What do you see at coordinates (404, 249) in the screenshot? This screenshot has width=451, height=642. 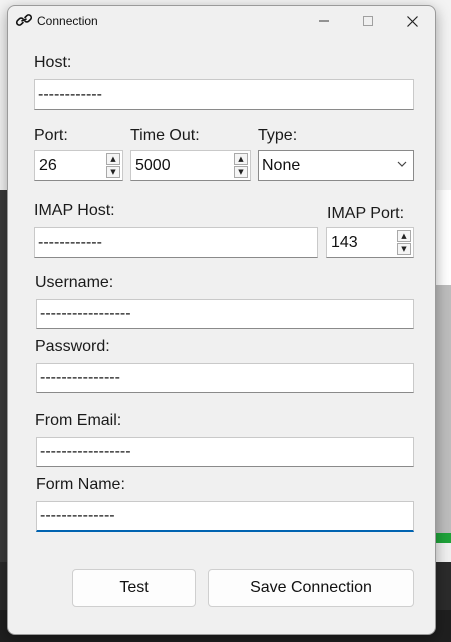 I see `imap-port-decrement-button: ▼` at bounding box center [404, 249].